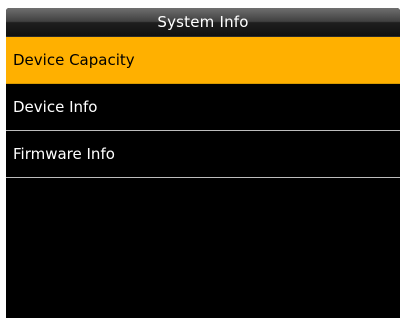  Describe the element at coordinates (55, 107) in the screenshot. I see `menu-item-label: Device Info` at that location.